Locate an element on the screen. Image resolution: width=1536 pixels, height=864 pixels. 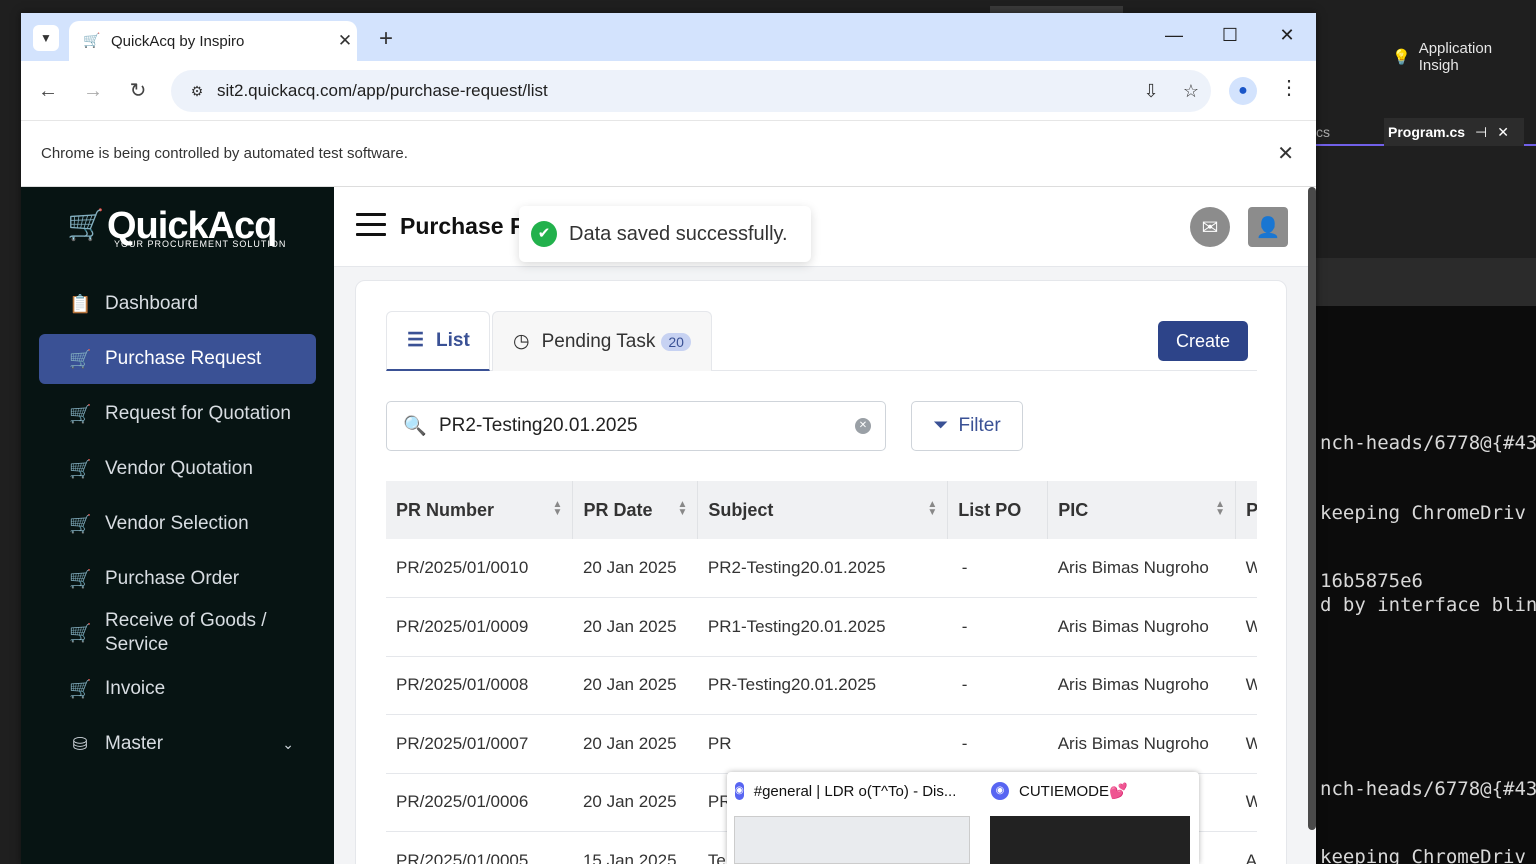
chevron-down-icon: ▼ is located at coordinates (46, 38).